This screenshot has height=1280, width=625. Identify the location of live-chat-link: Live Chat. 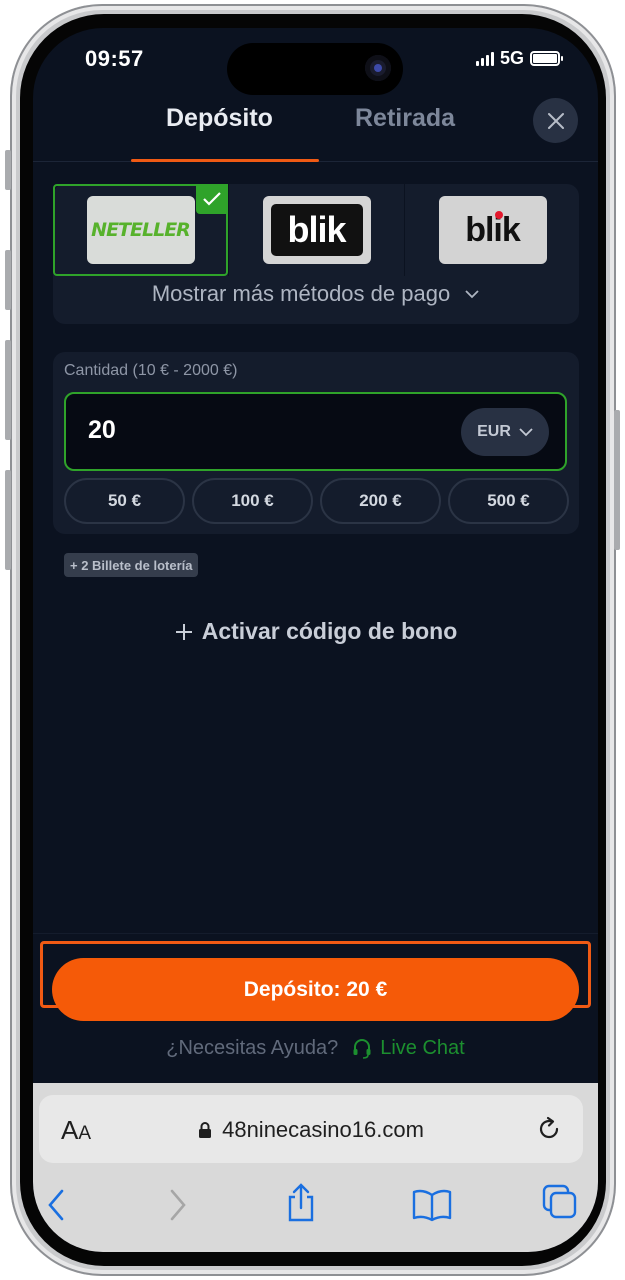
(408, 1048).